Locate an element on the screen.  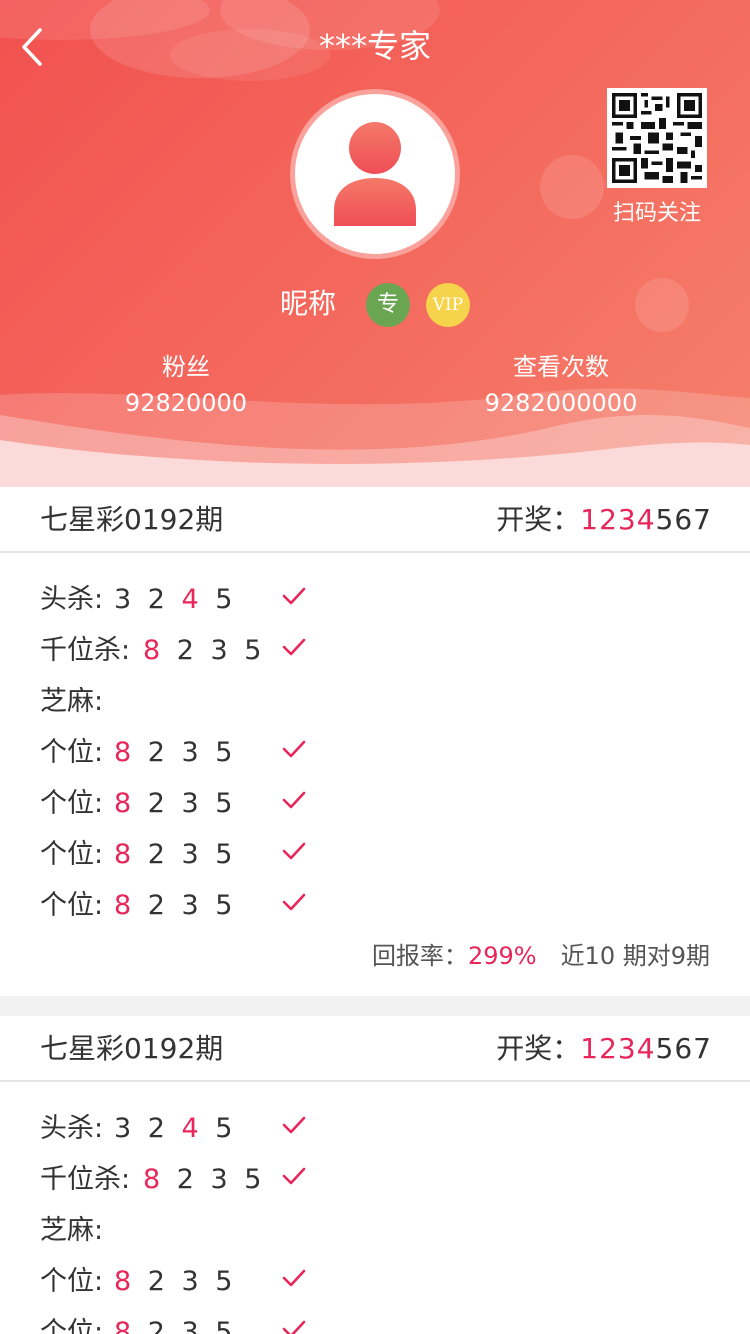
return-text: 回报率：299% 近10 期对9期 is located at coordinates (541, 956).